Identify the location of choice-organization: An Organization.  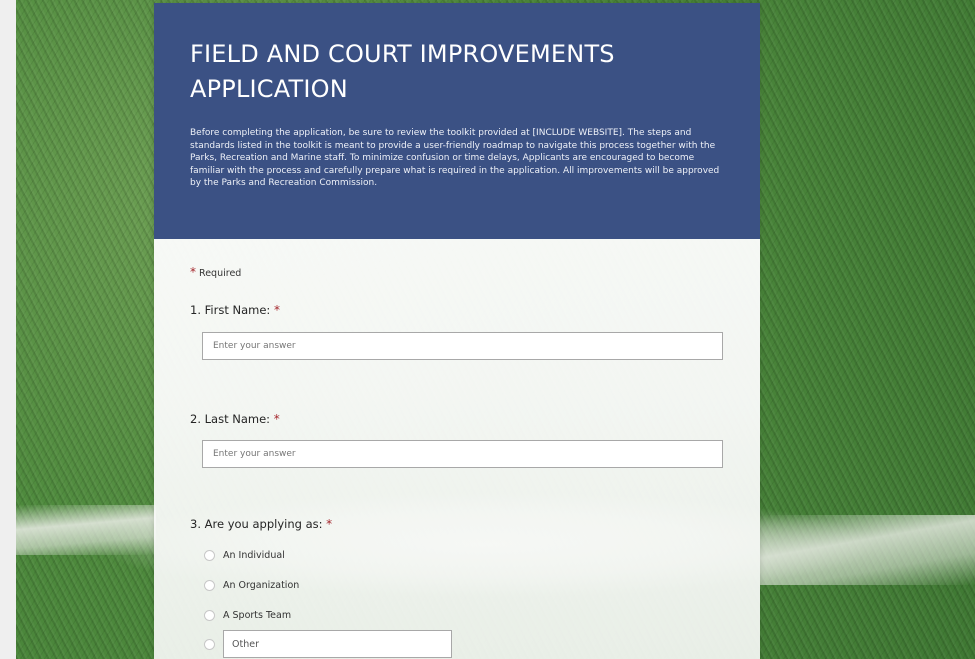
(251, 585).